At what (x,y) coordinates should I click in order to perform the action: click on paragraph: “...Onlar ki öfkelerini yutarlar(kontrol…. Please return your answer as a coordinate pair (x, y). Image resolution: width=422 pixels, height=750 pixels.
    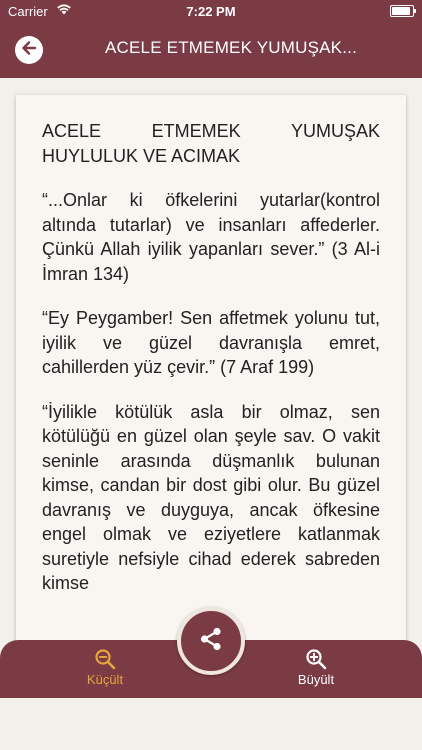
    Looking at the image, I should click on (211, 237).